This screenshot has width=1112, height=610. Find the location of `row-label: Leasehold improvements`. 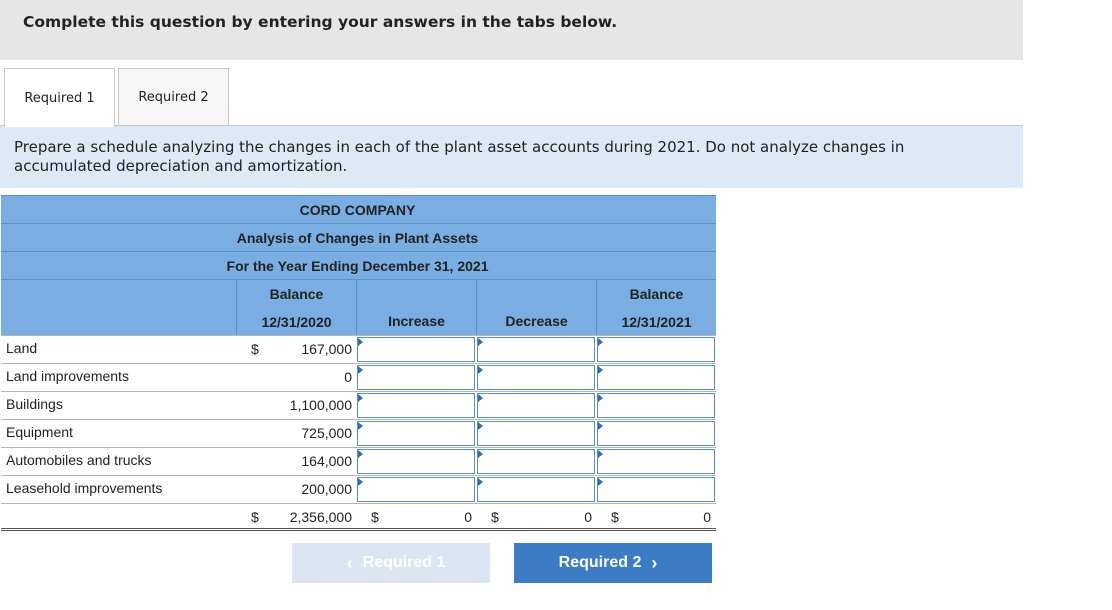

row-label: Leasehold improvements is located at coordinates (84, 488).